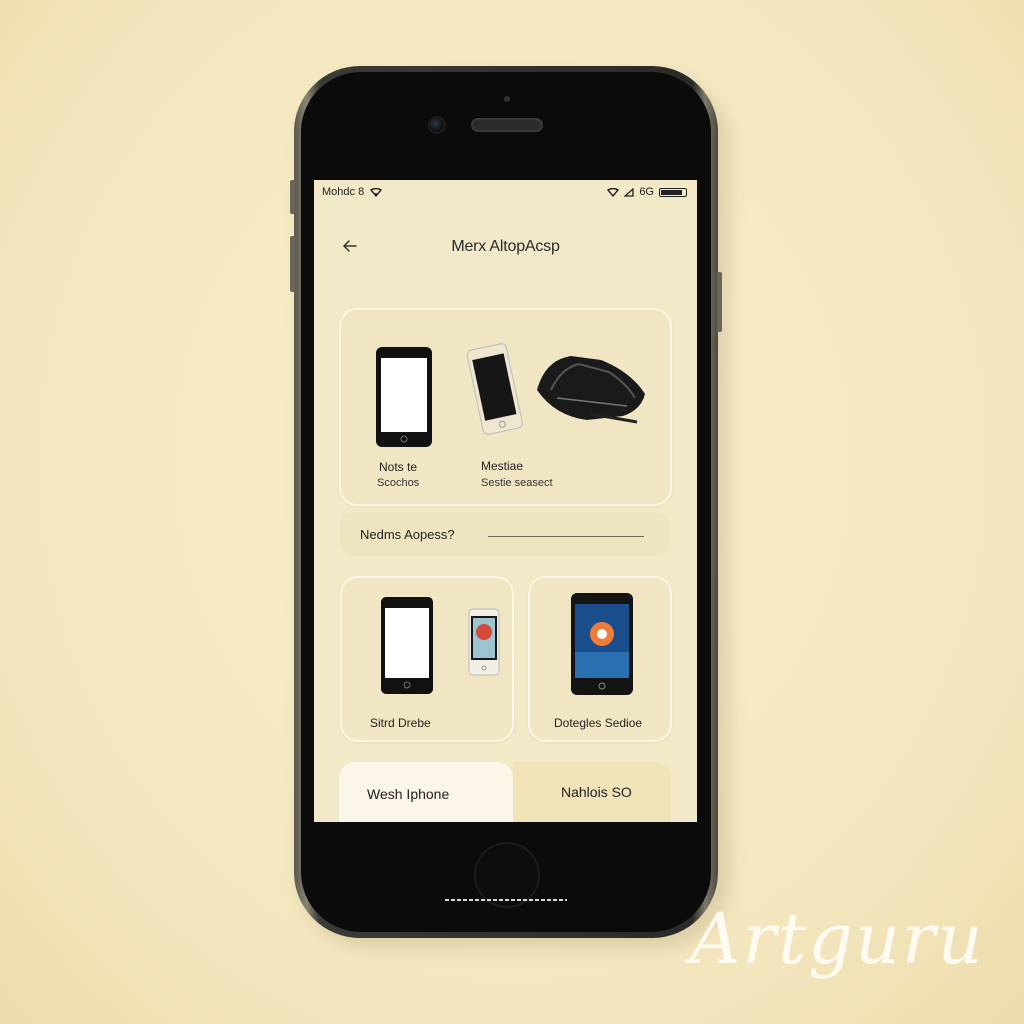 The width and height of the screenshot is (1024, 1024). What do you see at coordinates (505, 534) in the screenshot?
I see `search-field: Nedms Aopess?` at bounding box center [505, 534].